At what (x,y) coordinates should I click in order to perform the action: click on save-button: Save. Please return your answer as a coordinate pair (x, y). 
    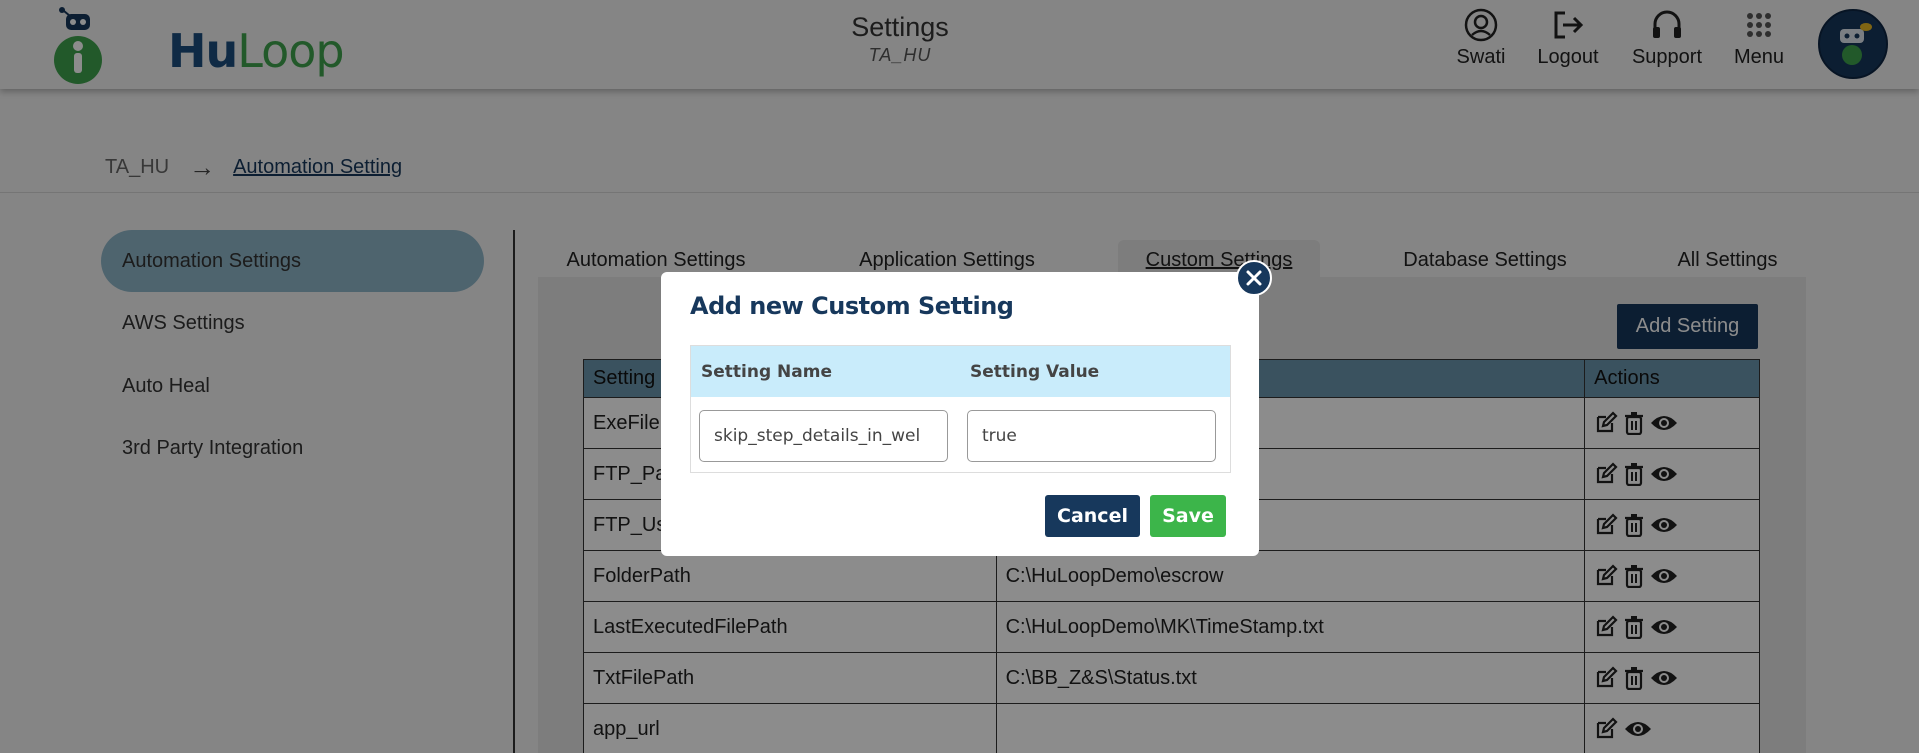
    Looking at the image, I should click on (1188, 516).